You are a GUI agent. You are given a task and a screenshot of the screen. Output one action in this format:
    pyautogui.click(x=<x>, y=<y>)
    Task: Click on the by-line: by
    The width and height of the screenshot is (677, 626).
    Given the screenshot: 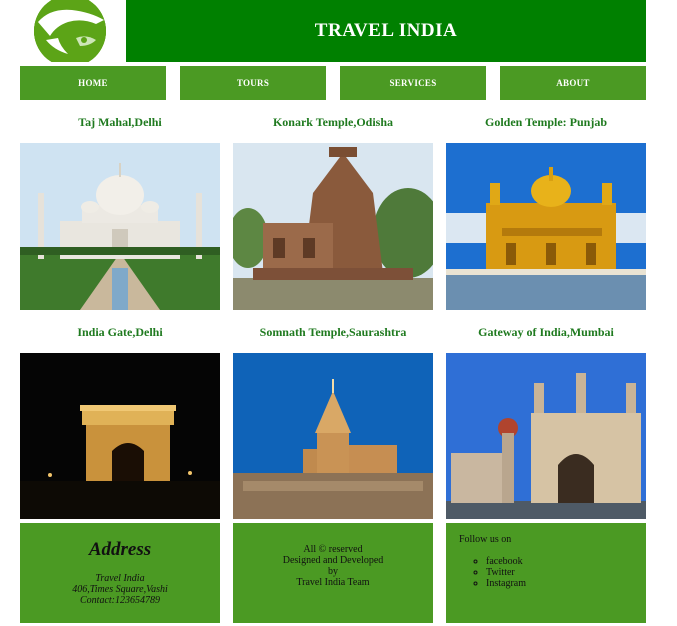 What is the action you would take?
    pyautogui.click(x=333, y=571)
    